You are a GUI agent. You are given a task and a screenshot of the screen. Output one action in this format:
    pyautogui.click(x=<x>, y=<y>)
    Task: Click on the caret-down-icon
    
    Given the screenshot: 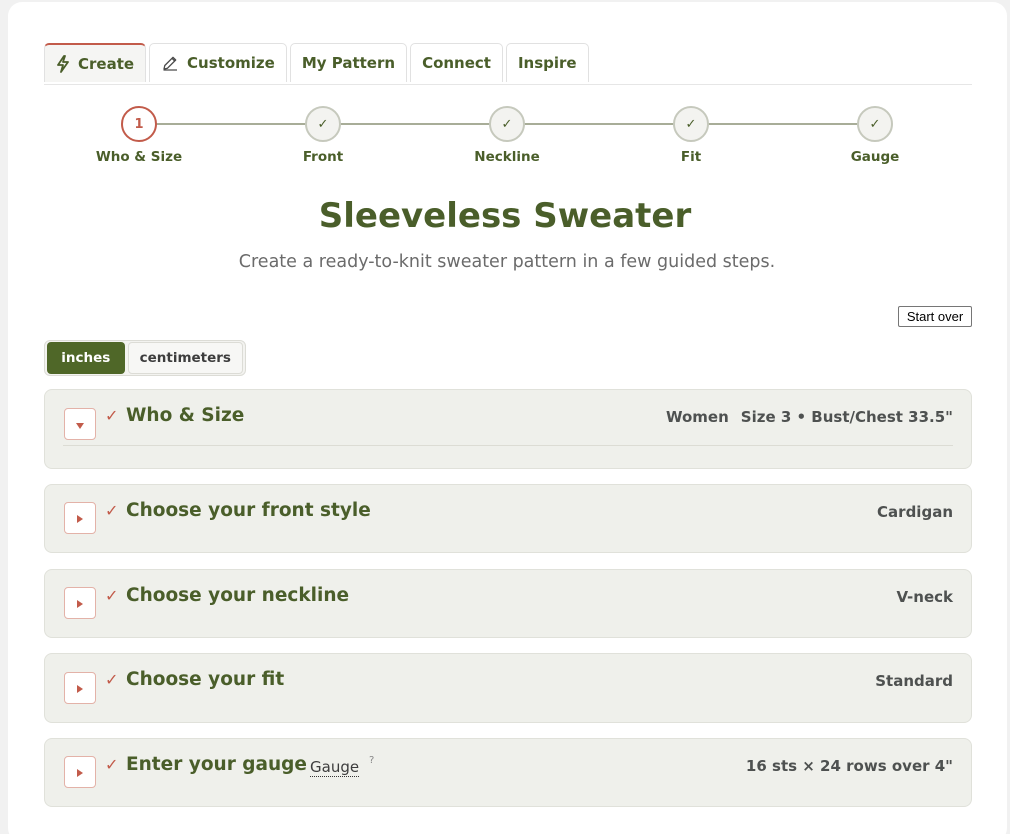 What is the action you would take?
    pyautogui.click(x=80, y=424)
    